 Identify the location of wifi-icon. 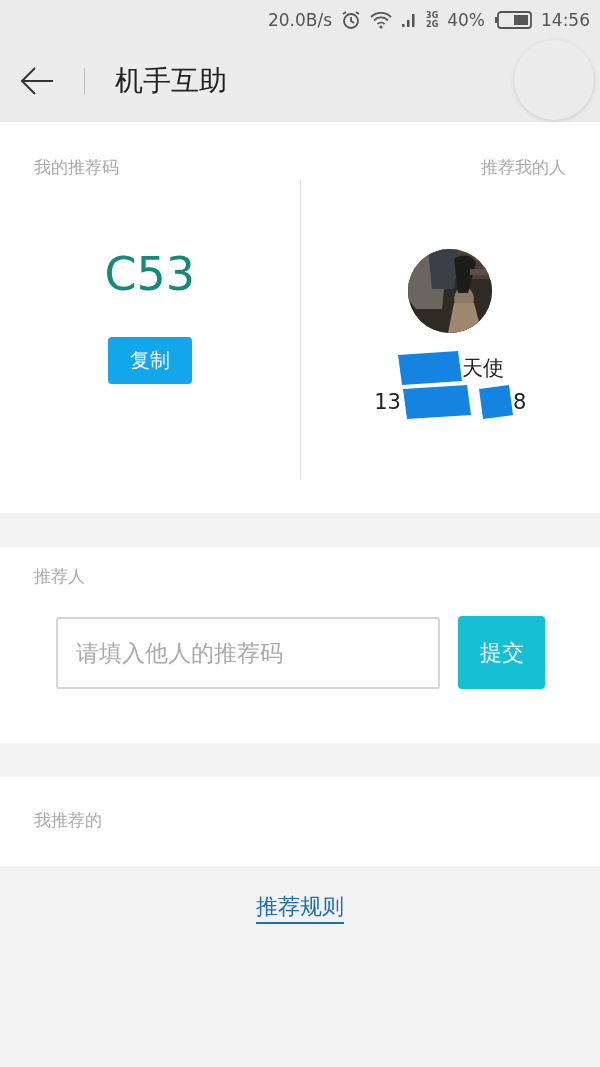
(381, 20).